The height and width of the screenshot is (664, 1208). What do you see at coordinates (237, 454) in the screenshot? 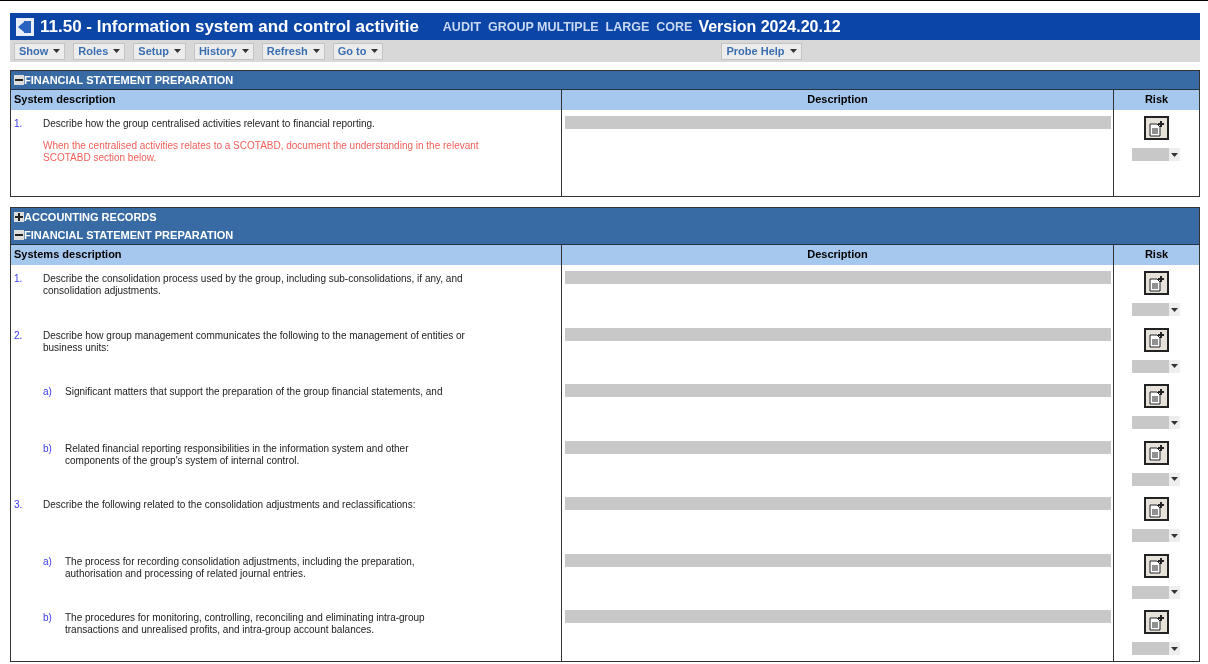
I see `question-text: Related financial reporting responsibilities in the information system and other components of the group's system of internal control.` at bounding box center [237, 454].